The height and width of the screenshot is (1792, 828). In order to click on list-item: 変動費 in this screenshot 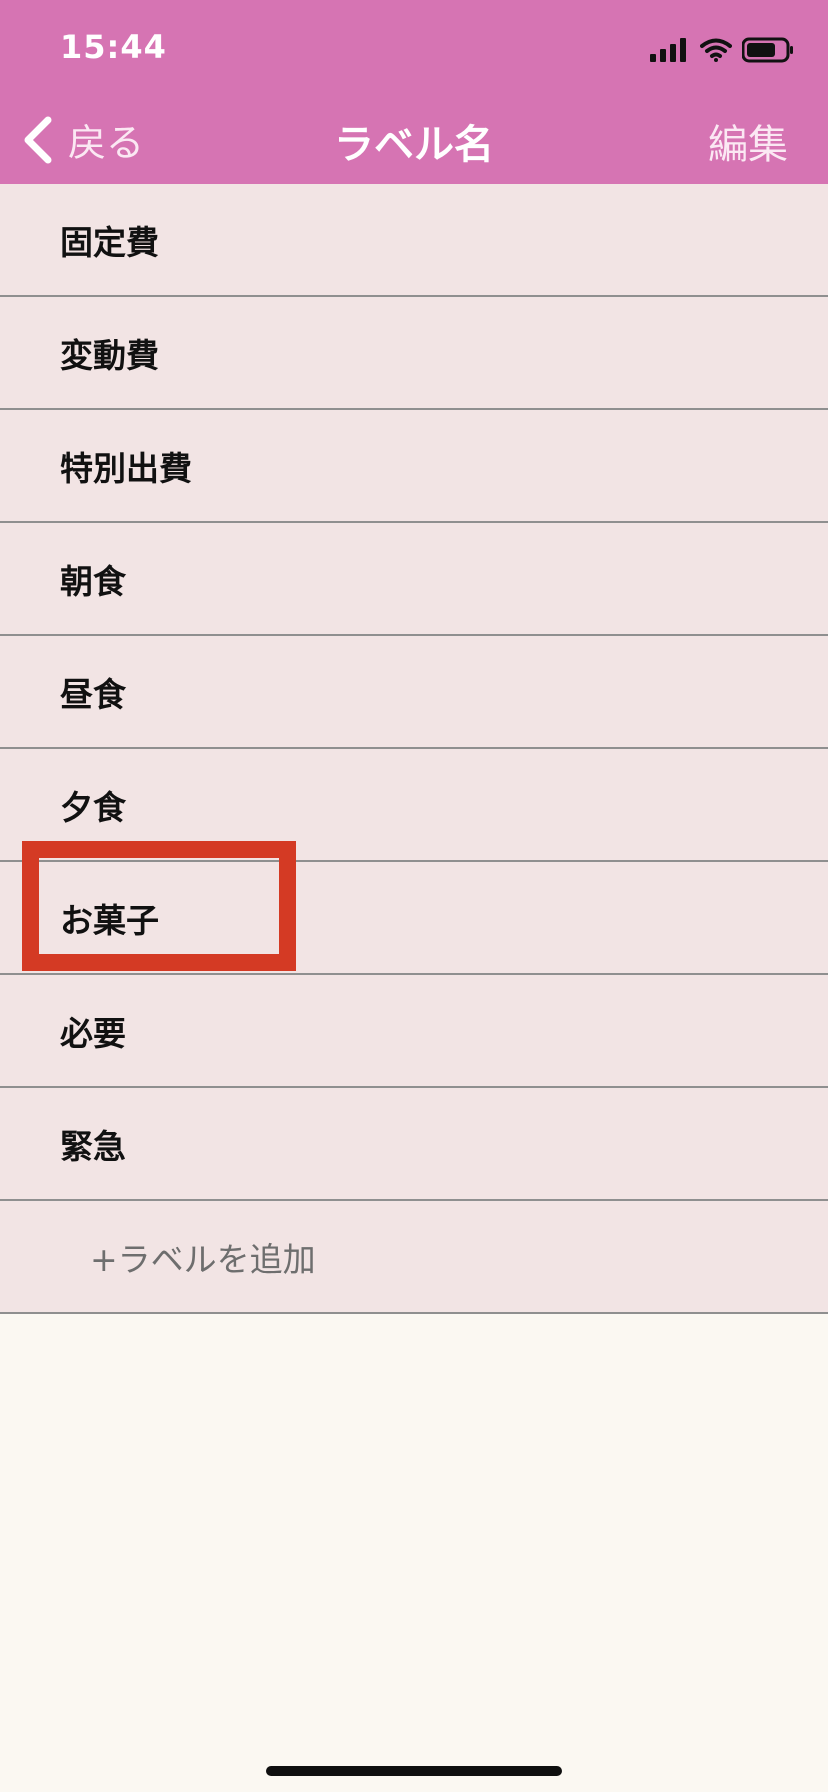, I will do `click(414, 353)`.